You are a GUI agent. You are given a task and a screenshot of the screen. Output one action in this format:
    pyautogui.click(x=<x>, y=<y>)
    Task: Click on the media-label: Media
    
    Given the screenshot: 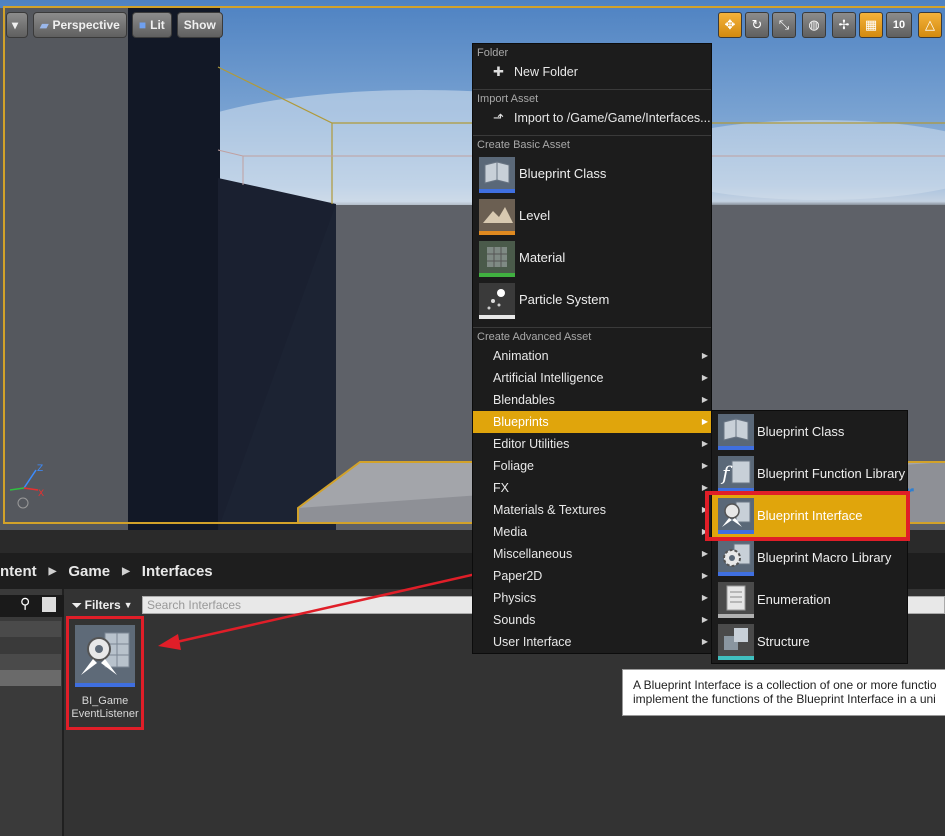 What is the action you would take?
    pyautogui.click(x=510, y=532)
    